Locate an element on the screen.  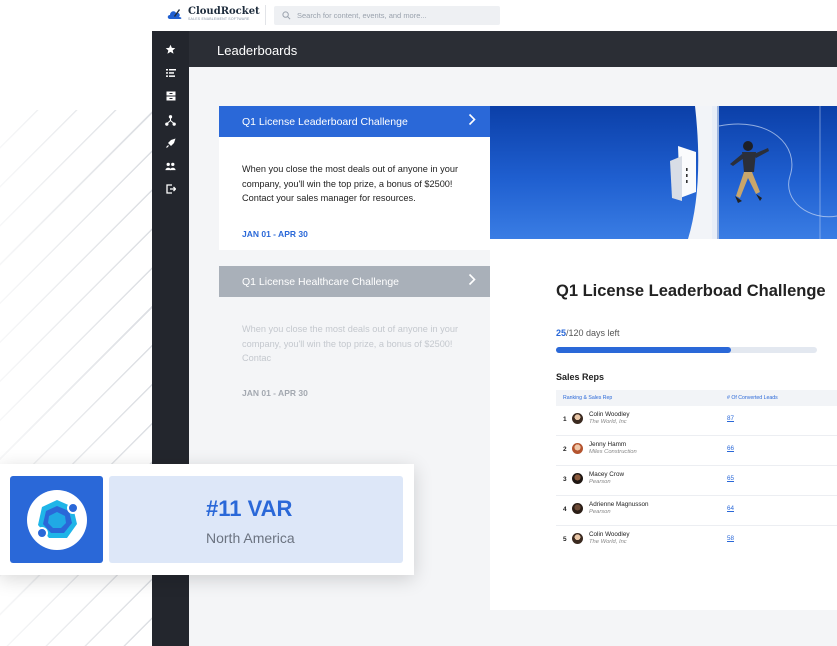
network-icon is located at coordinates (170, 120).